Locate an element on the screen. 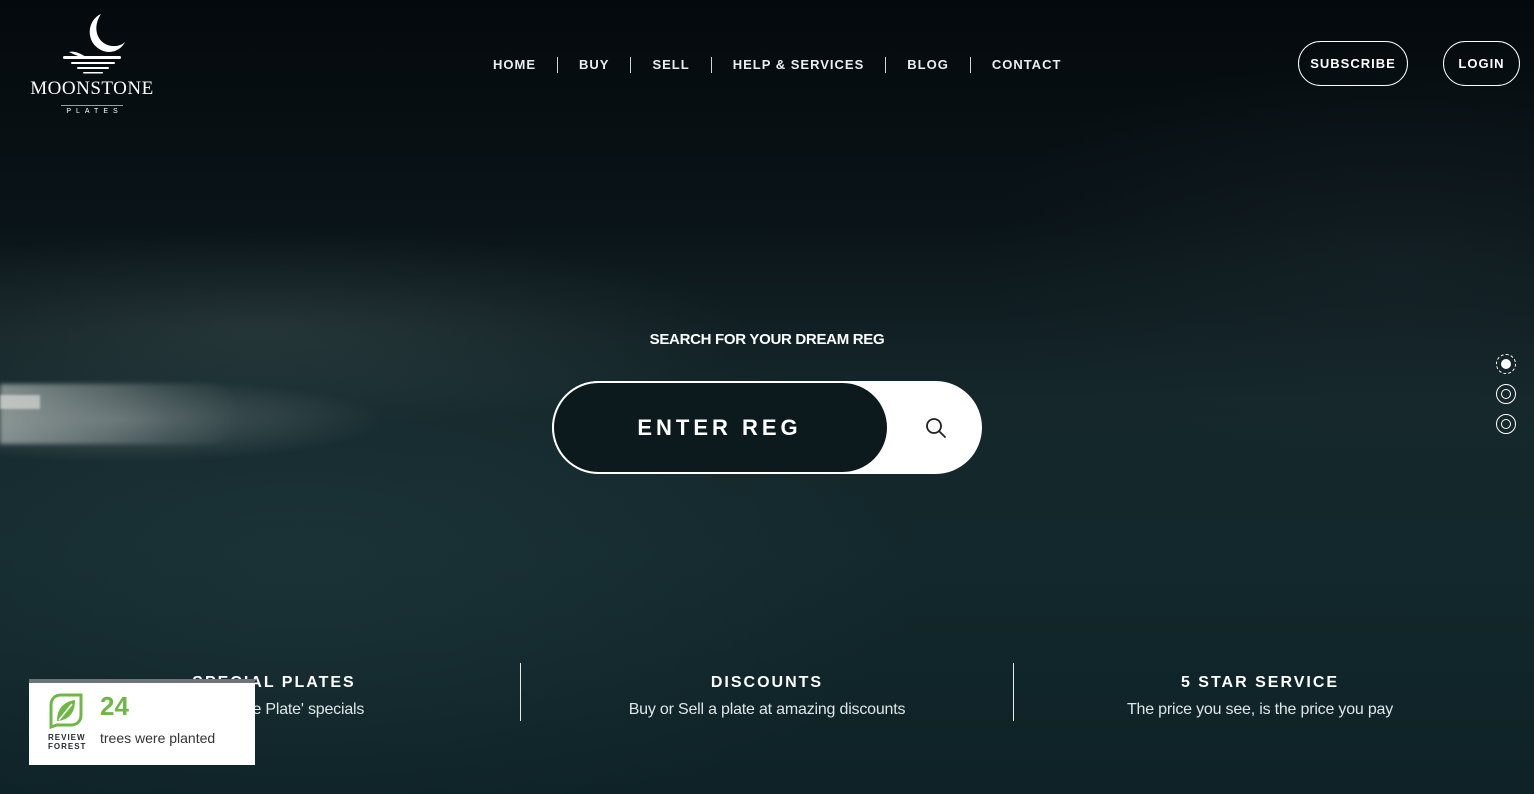 Image resolution: width=1534 pixels, height=794 pixels. reg-search-input is located at coordinates (720, 427).